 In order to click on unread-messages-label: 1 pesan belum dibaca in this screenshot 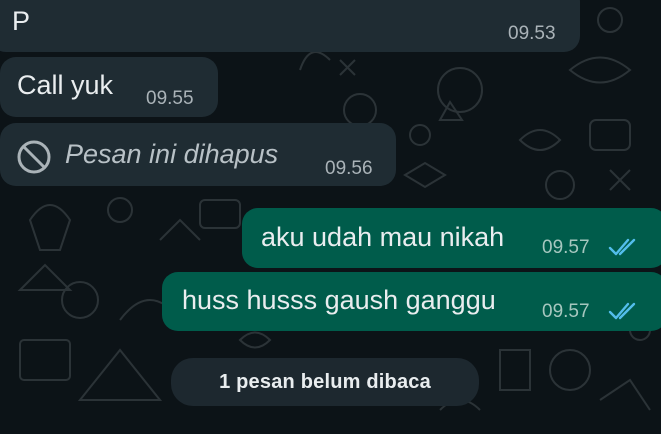, I will do `click(325, 382)`.